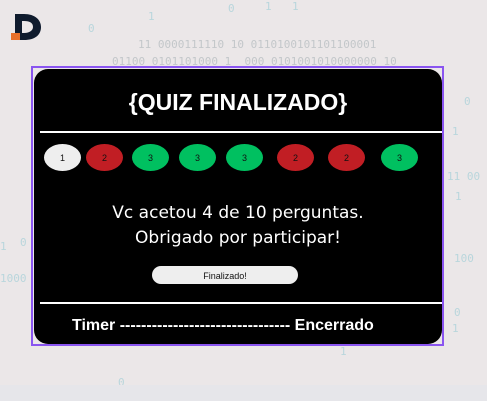 Image resolution: width=487 pixels, height=401 pixels. I want to click on answer-dot-7: 2, so click(346, 157).